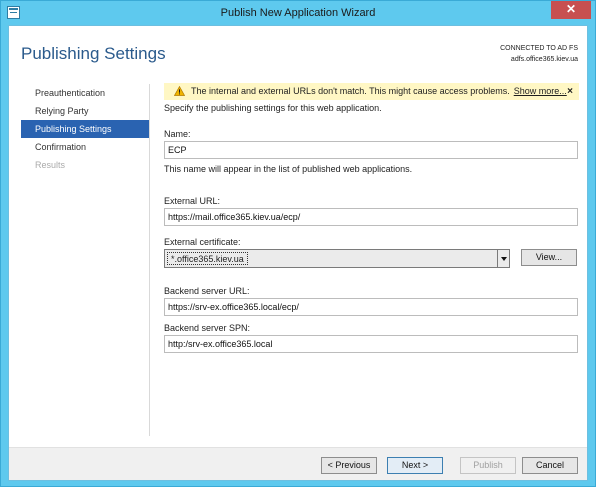 The width and height of the screenshot is (596, 487). I want to click on backend-url-label: Backend server URL:, so click(207, 291).